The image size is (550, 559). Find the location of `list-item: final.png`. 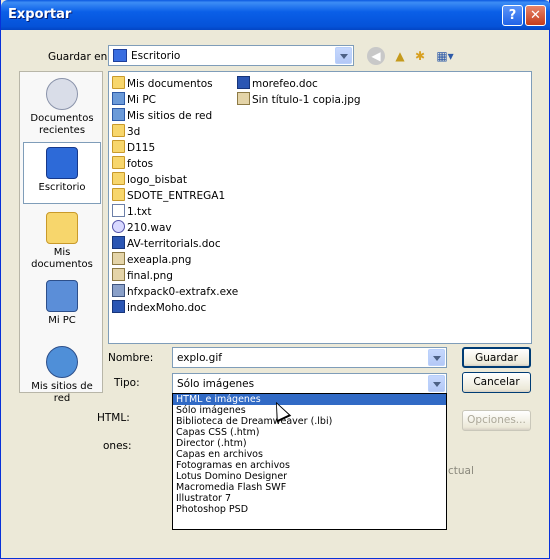

list-item: final.png is located at coordinates (142, 275).